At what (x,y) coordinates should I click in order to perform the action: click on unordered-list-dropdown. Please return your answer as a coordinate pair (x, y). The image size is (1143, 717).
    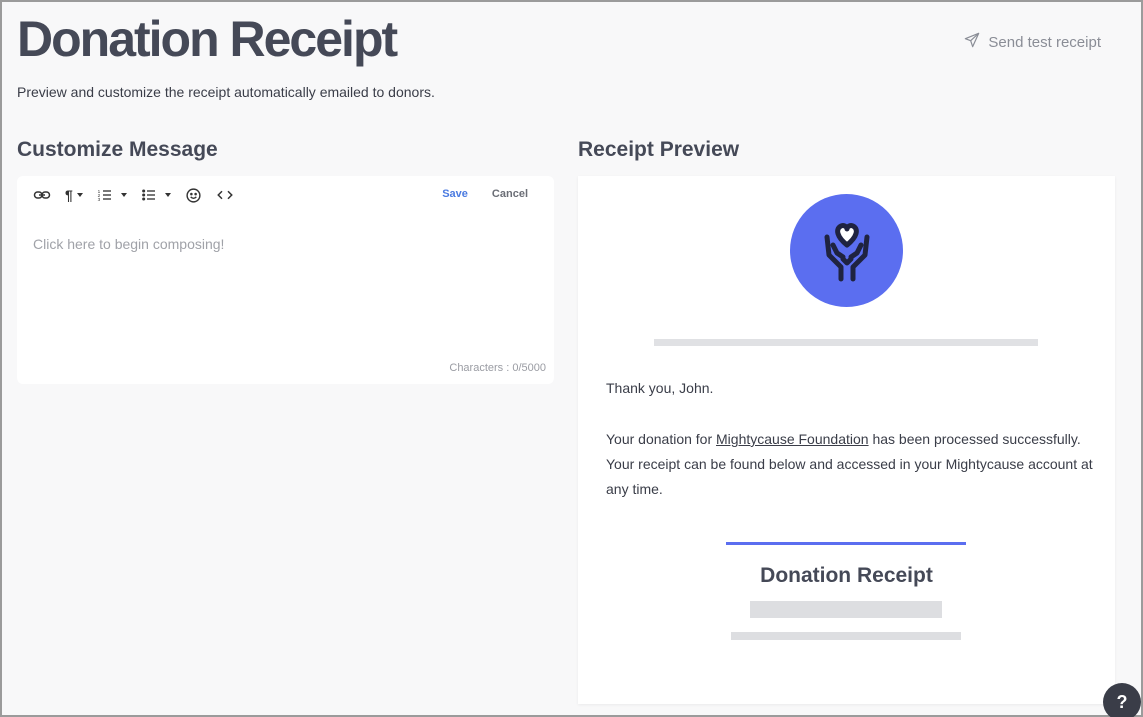
    Looking at the image, I should click on (156, 195).